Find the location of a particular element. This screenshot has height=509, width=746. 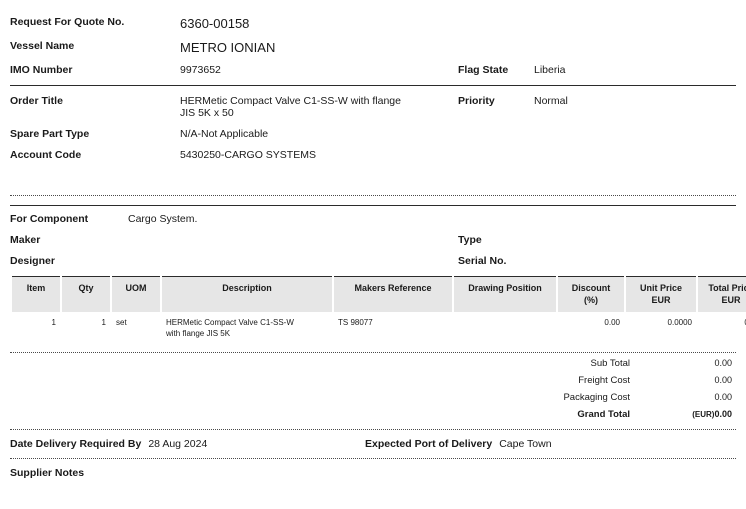

field-row-rfq-number: Request For Quote No. 6360-00158 is located at coordinates (373, 23).